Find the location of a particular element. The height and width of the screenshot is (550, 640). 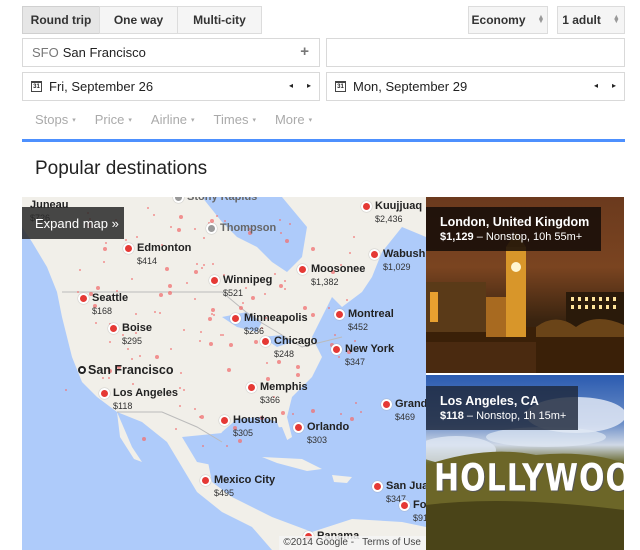

flight-details: – Nonstop, 10h 55m+ is located at coordinates (528, 237).